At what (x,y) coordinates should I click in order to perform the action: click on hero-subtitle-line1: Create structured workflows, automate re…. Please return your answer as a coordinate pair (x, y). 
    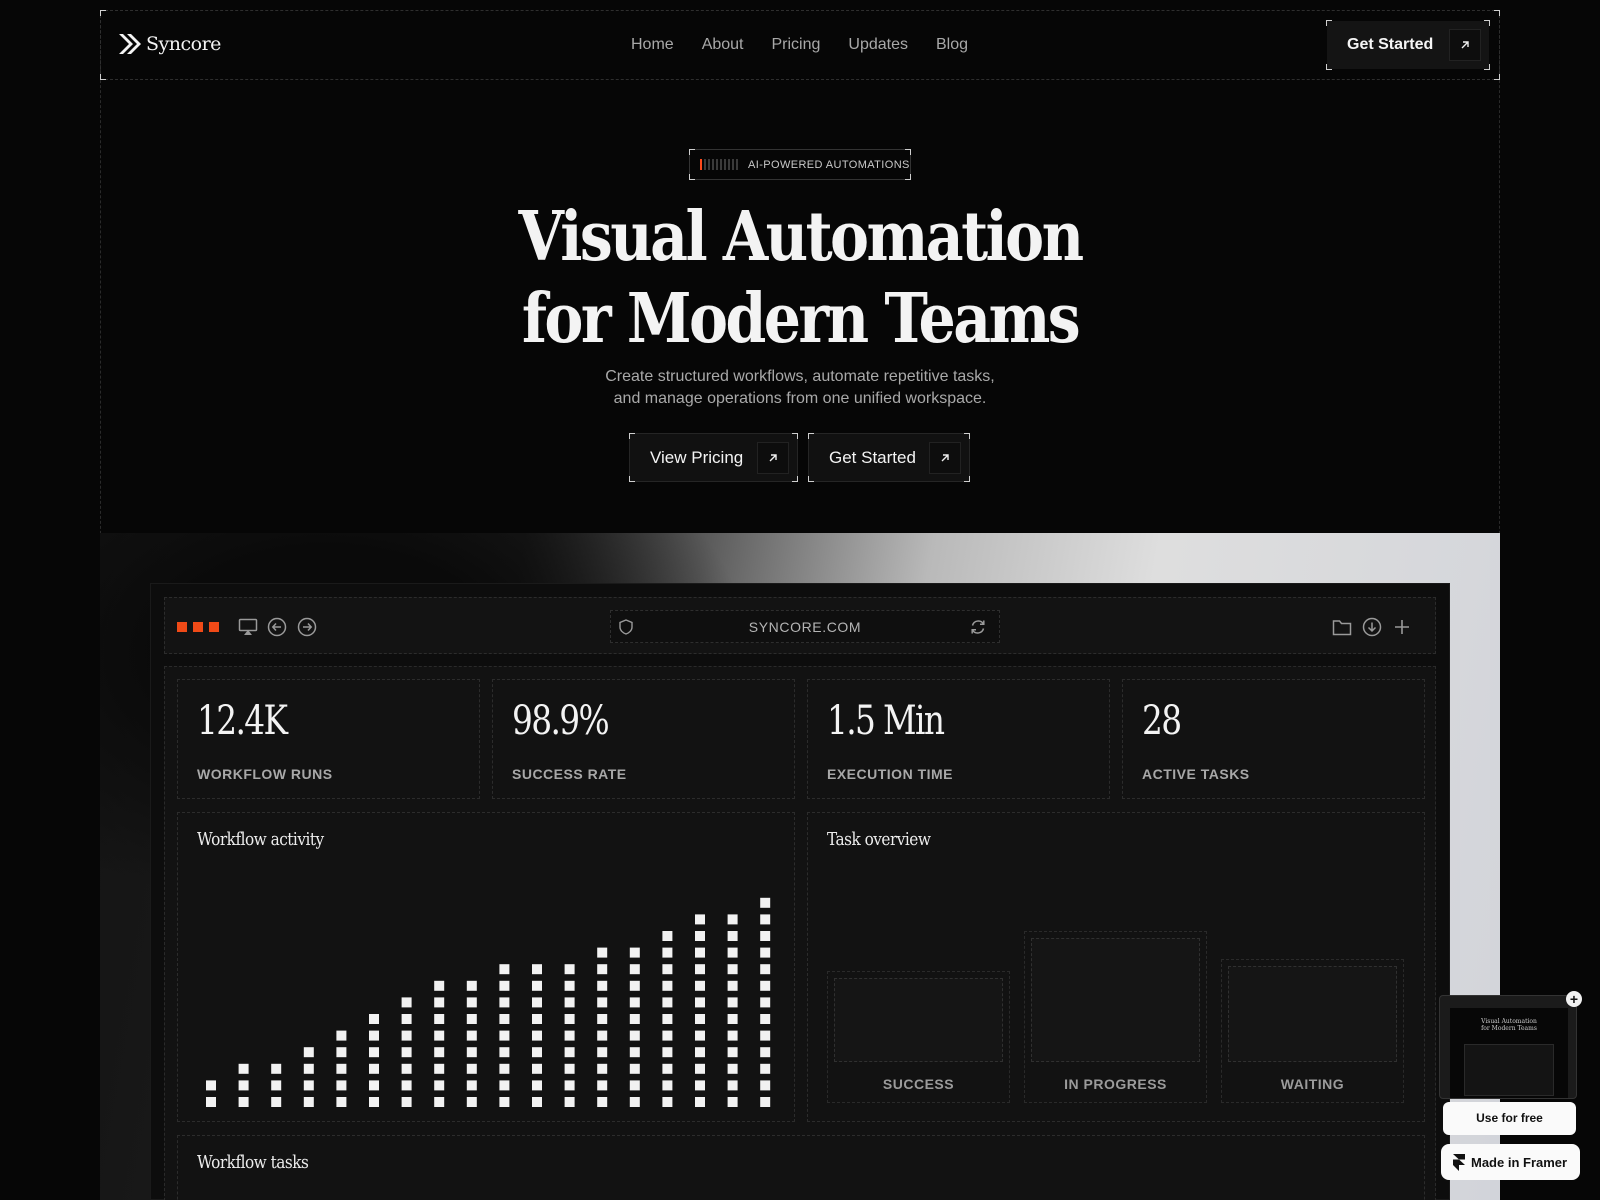
    Looking at the image, I should click on (800, 376).